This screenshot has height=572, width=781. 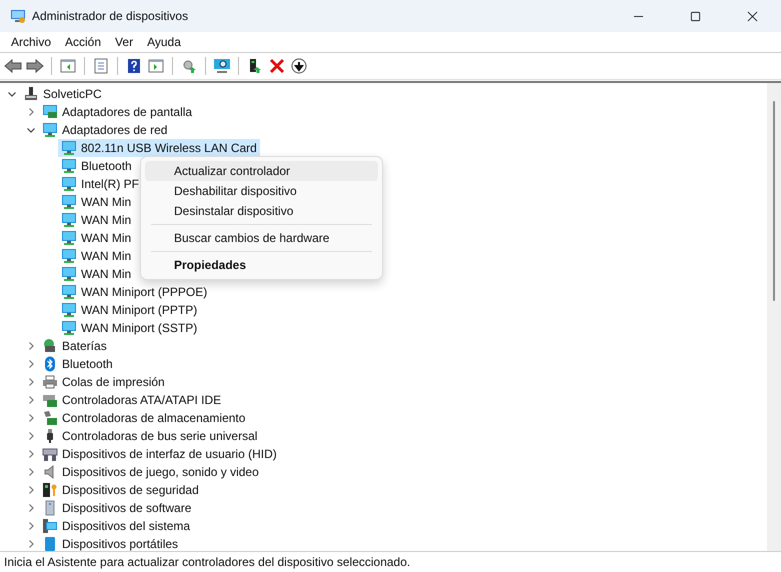 I want to click on tree-item-label: Controladoras de almacenamiento, so click(x=154, y=418).